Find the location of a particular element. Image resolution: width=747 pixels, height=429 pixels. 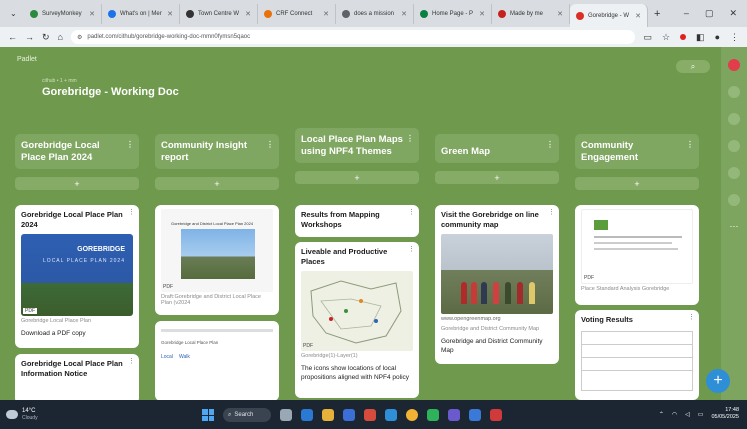

home-icon: ⌂ is located at coordinates (60, 37).